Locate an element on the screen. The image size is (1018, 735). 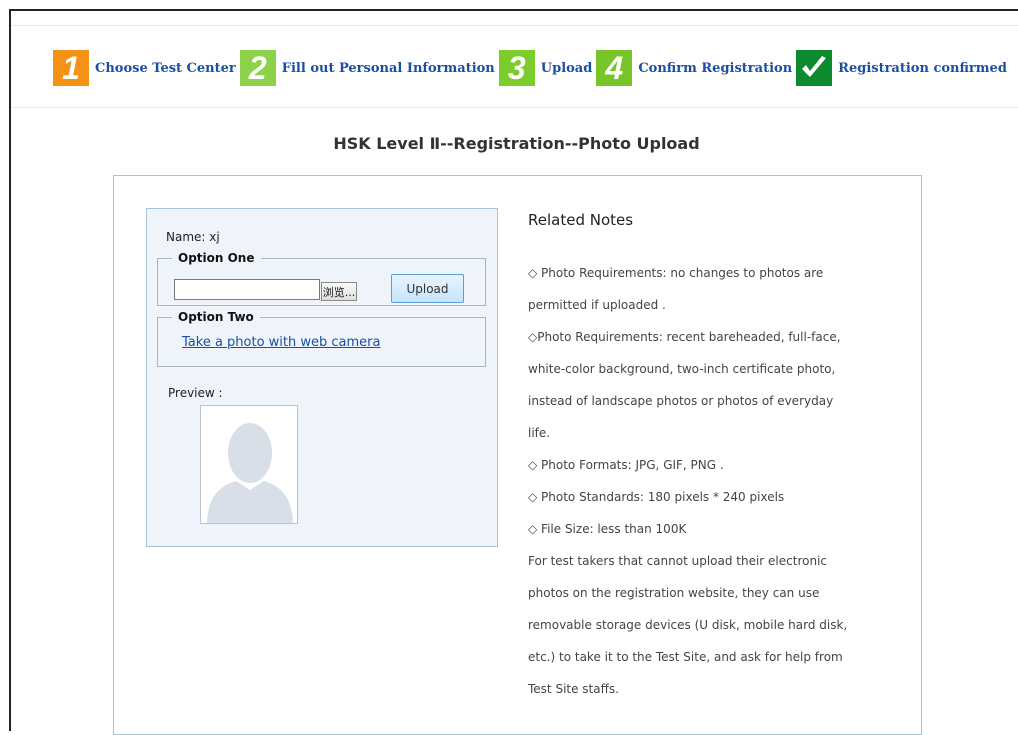
step-5-label: Registration confirmed is located at coordinates (922, 68).